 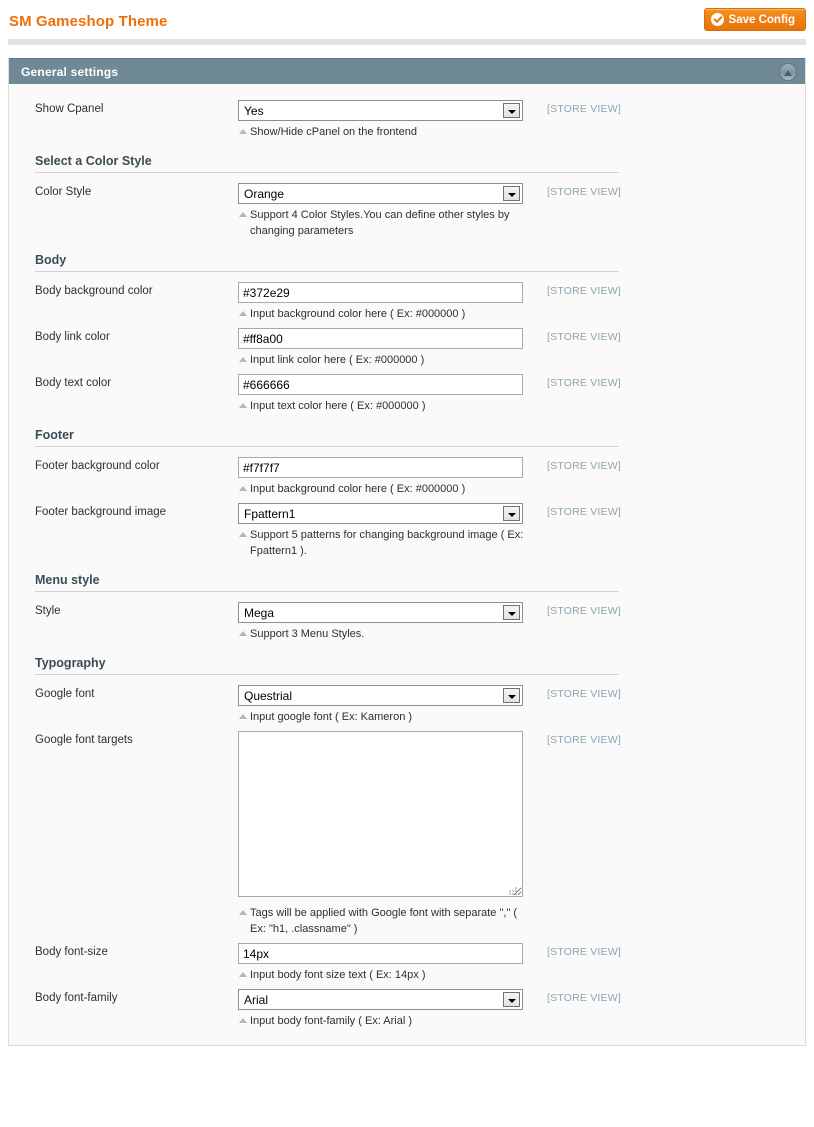 I want to click on field-label: Color Style, so click(x=63, y=192).